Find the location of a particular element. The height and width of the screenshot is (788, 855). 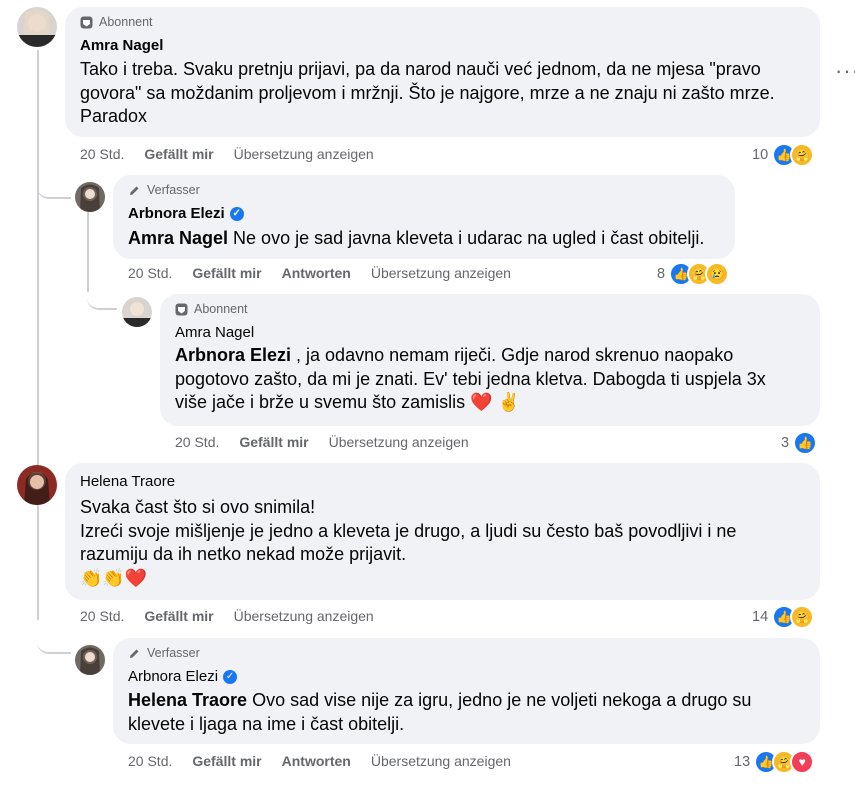

mention-link: Arbnora Elezi is located at coordinates (233, 355).